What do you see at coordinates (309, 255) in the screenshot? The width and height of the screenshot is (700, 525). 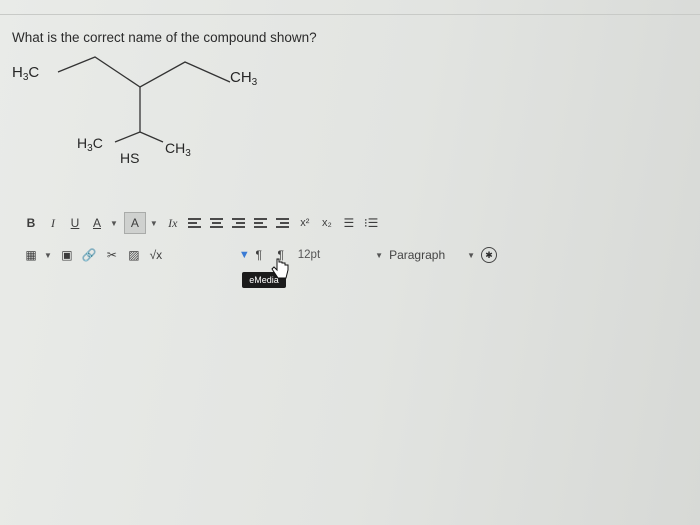 I see `font-size-select: 12pt` at bounding box center [309, 255].